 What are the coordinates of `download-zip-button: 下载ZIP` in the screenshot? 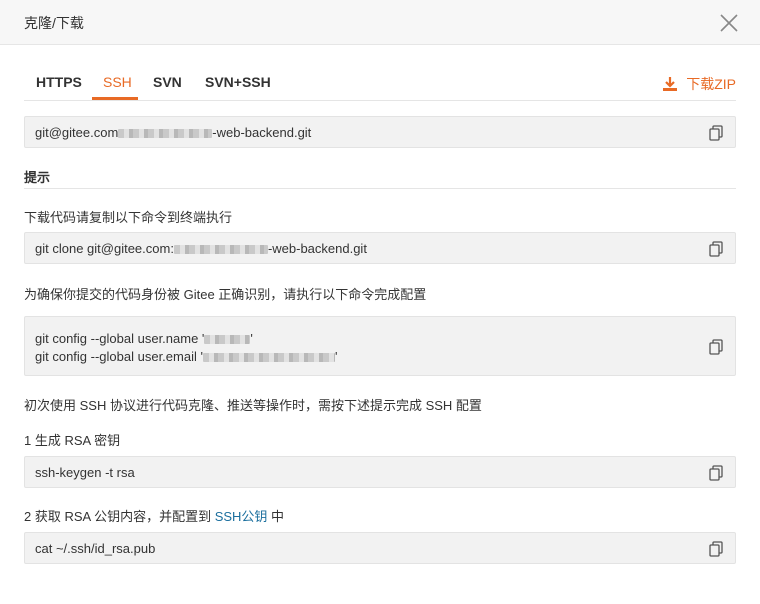 It's located at (699, 84).